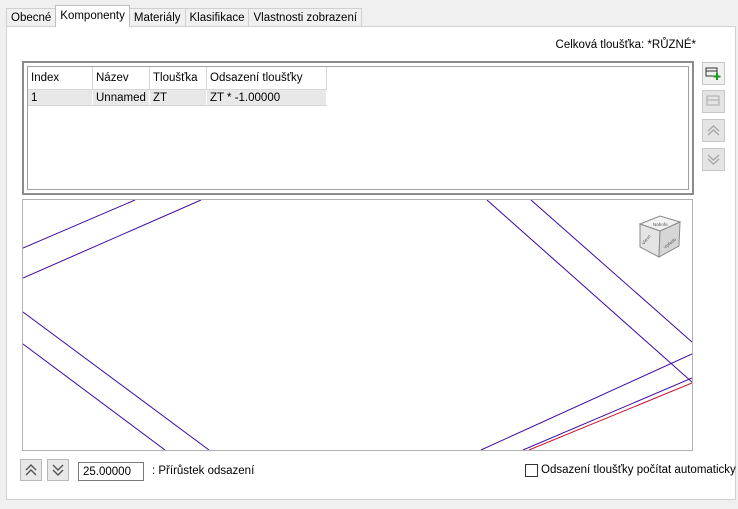 The image size is (738, 509). I want to click on viewcube-icon: Nahoře Vlevo Vpředu, so click(660, 236).